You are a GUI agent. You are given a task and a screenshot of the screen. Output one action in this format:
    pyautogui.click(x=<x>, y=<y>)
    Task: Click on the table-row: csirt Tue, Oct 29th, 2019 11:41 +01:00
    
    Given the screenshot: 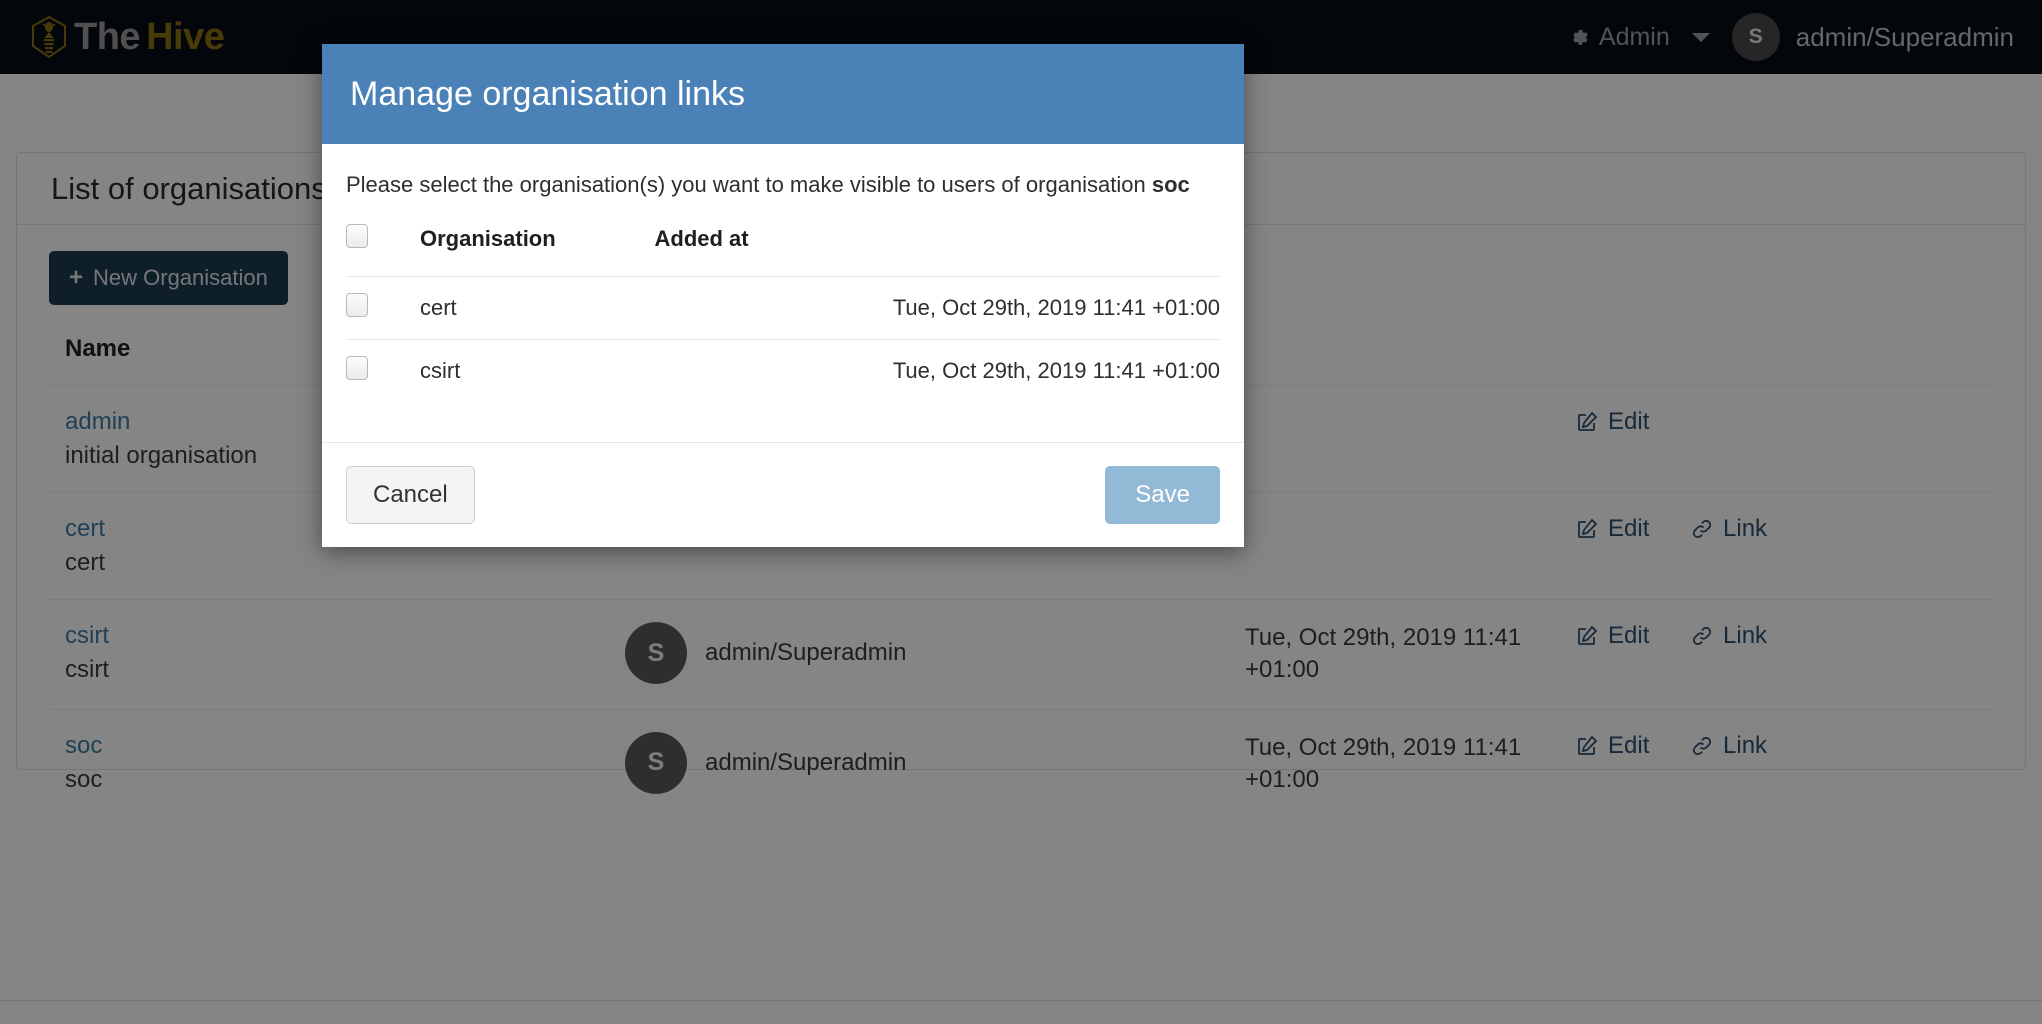 What is the action you would take?
    pyautogui.click(x=783, y=370)
    